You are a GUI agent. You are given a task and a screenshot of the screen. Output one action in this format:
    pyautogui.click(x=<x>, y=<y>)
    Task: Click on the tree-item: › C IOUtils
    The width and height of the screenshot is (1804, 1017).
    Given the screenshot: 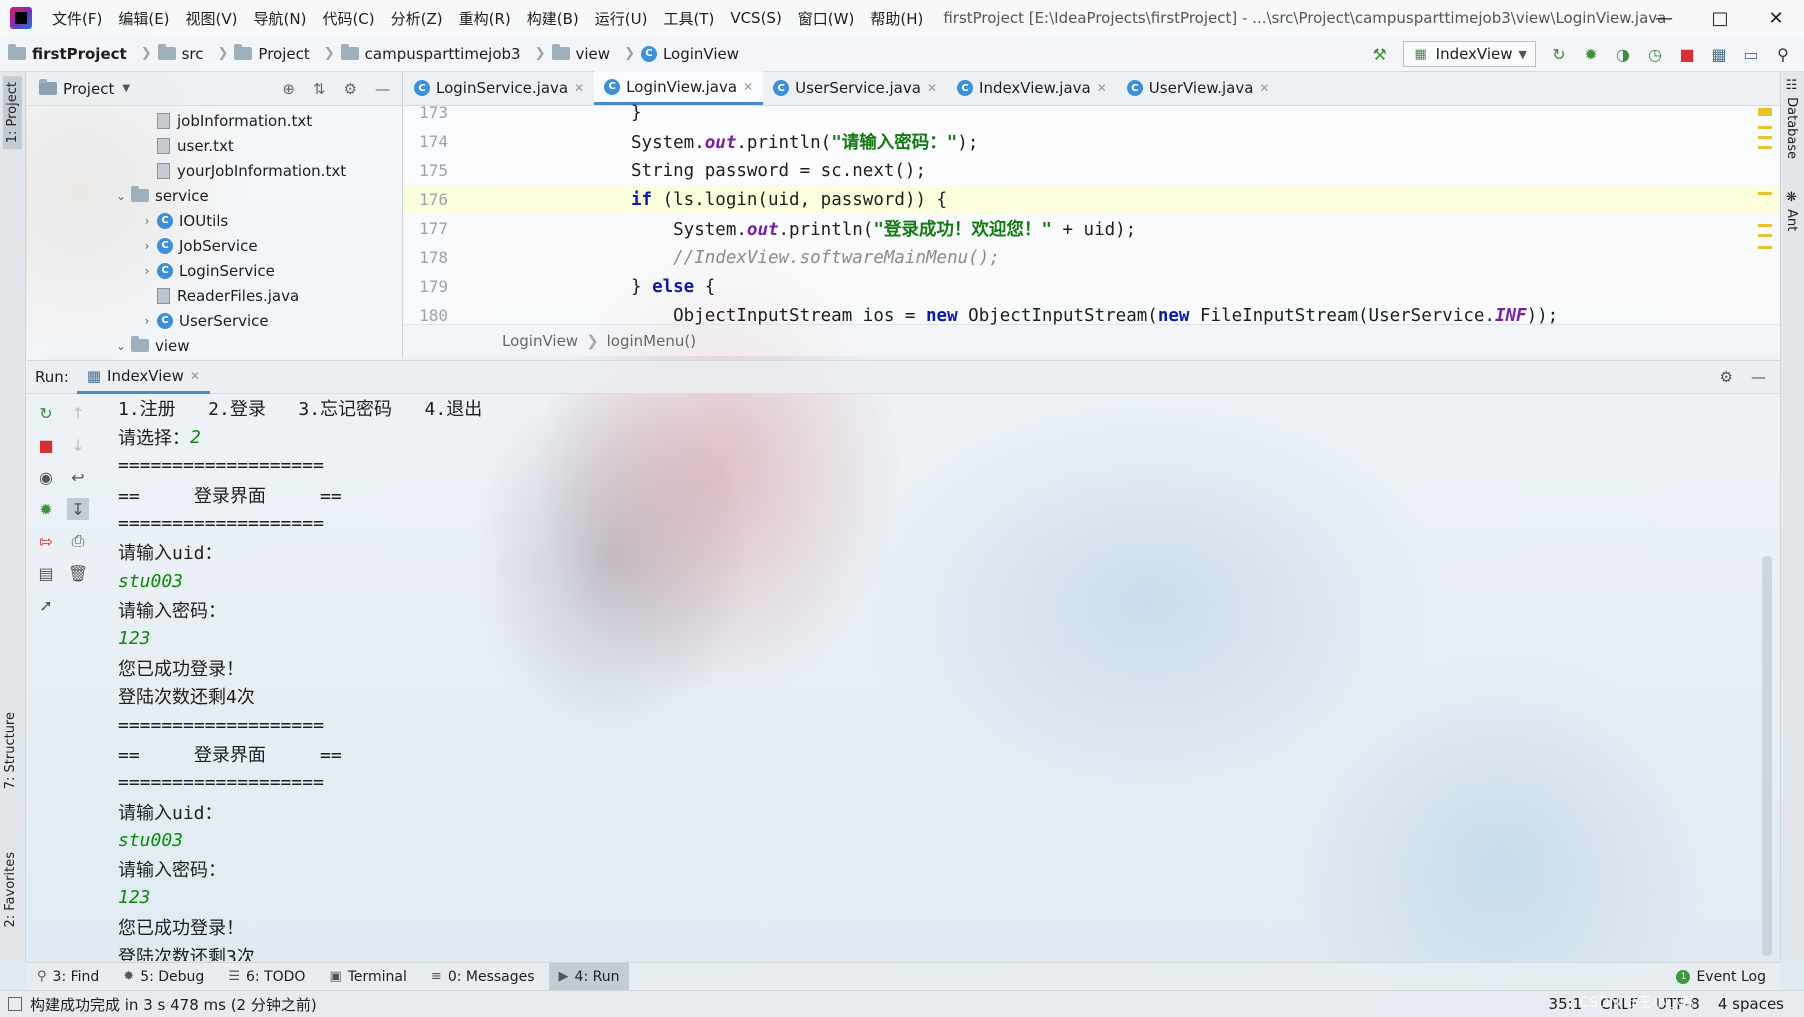 What is the action you would take?
    pyautogui.click(x=214, y=220)
    